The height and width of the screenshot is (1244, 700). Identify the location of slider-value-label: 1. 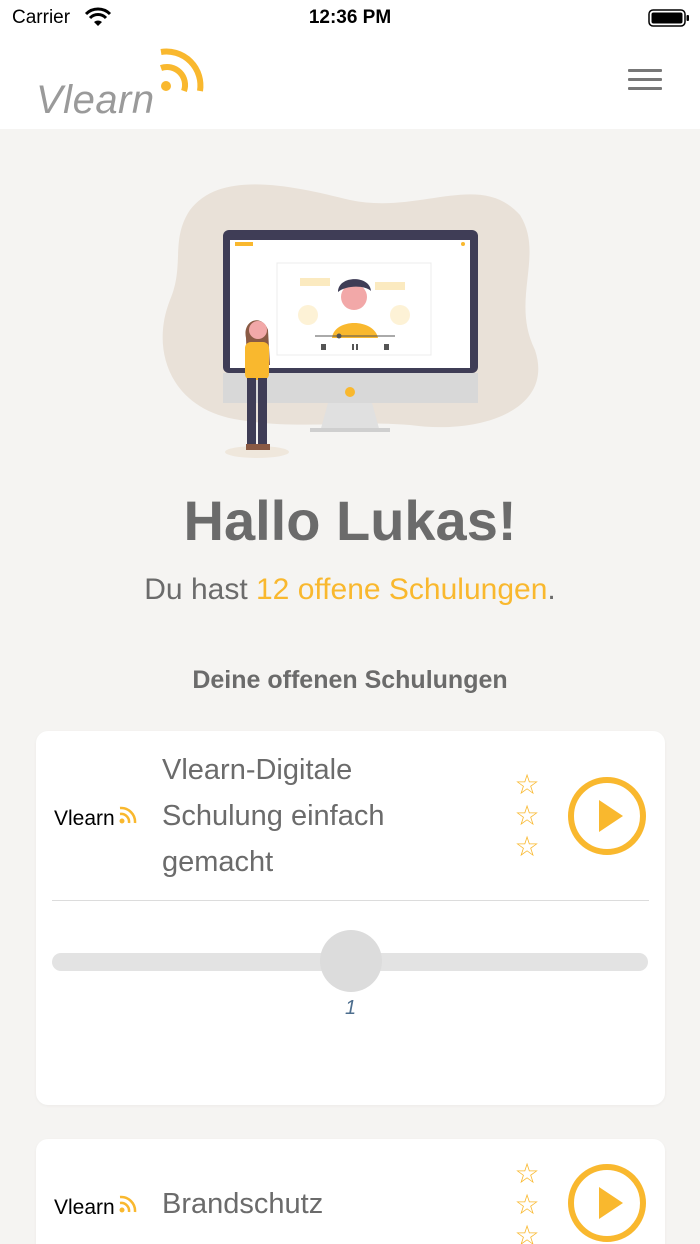
(350, 1008).